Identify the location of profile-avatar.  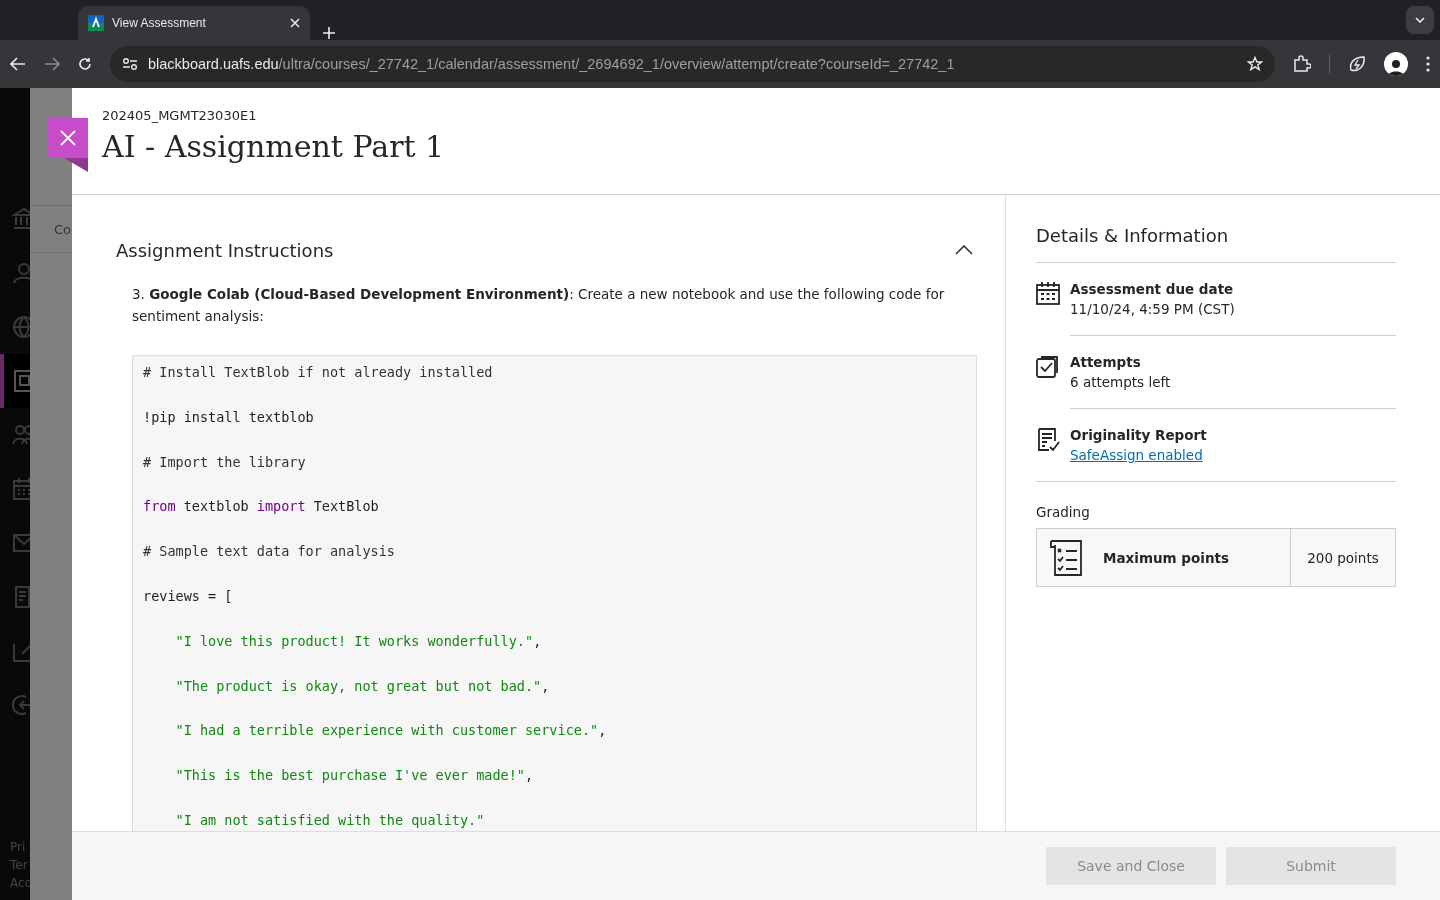
(1396, 64).